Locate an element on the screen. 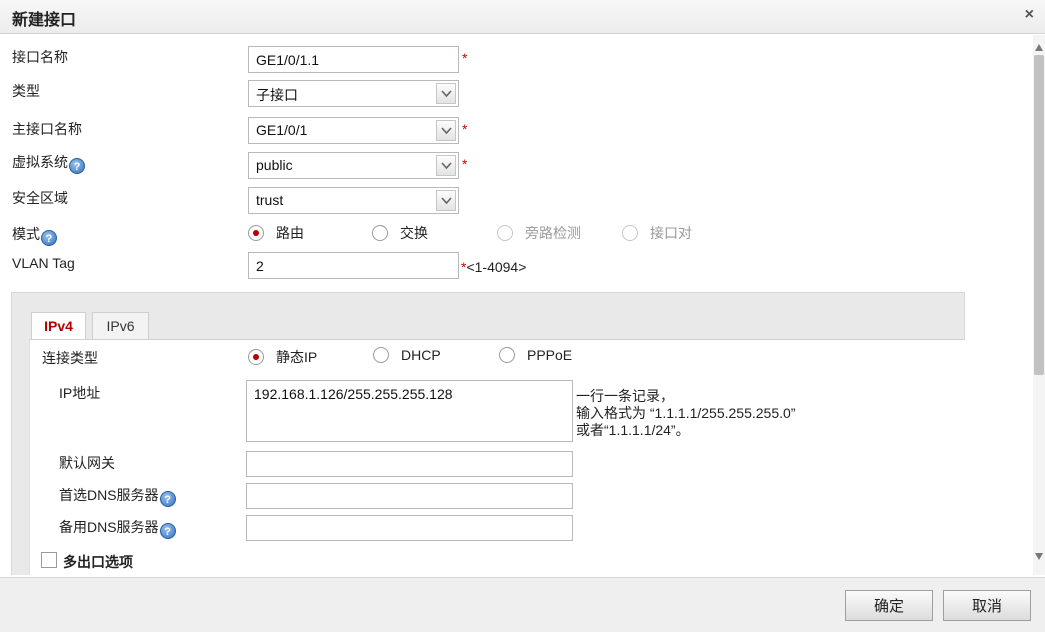  type-select: 子接口 is located at coordinates (353, 93).